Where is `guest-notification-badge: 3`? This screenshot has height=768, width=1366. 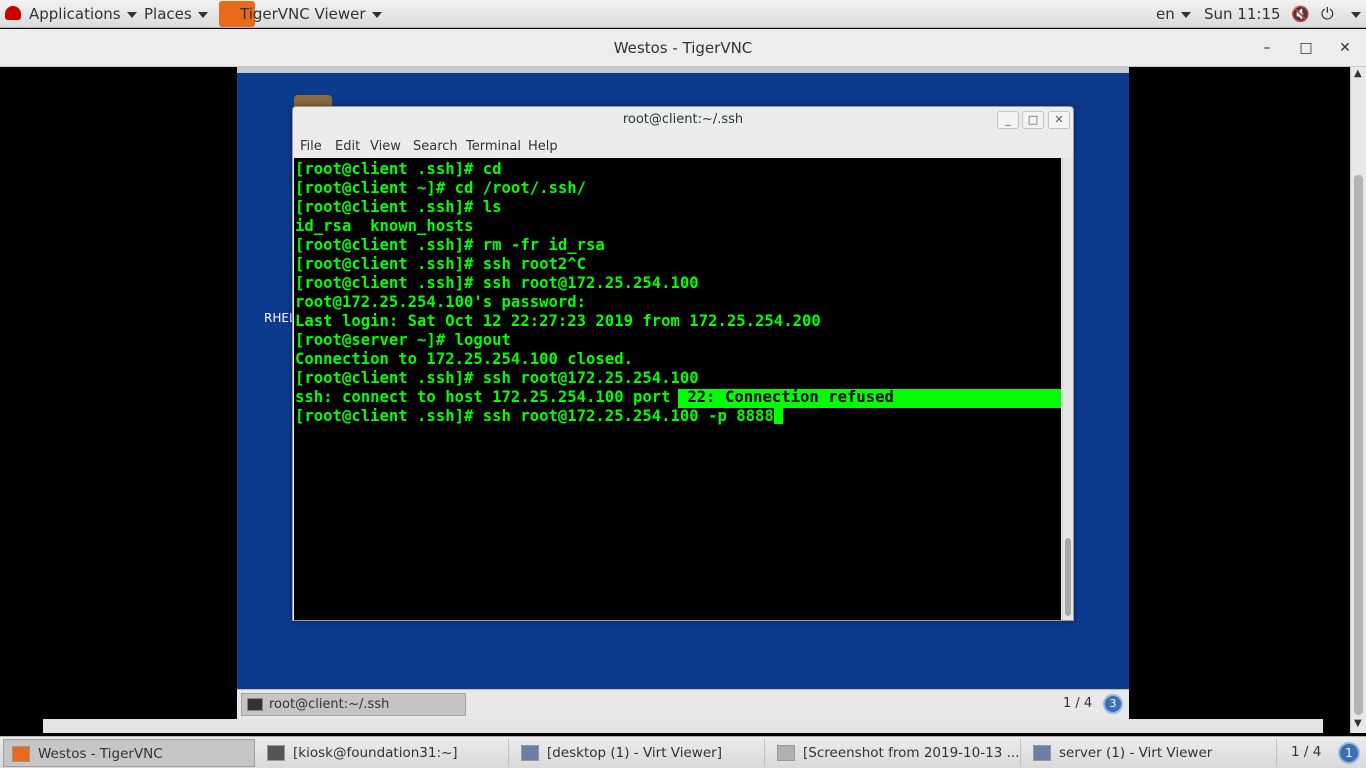
guest-notification-badge: 3 is located at coordinates (1113, 704).